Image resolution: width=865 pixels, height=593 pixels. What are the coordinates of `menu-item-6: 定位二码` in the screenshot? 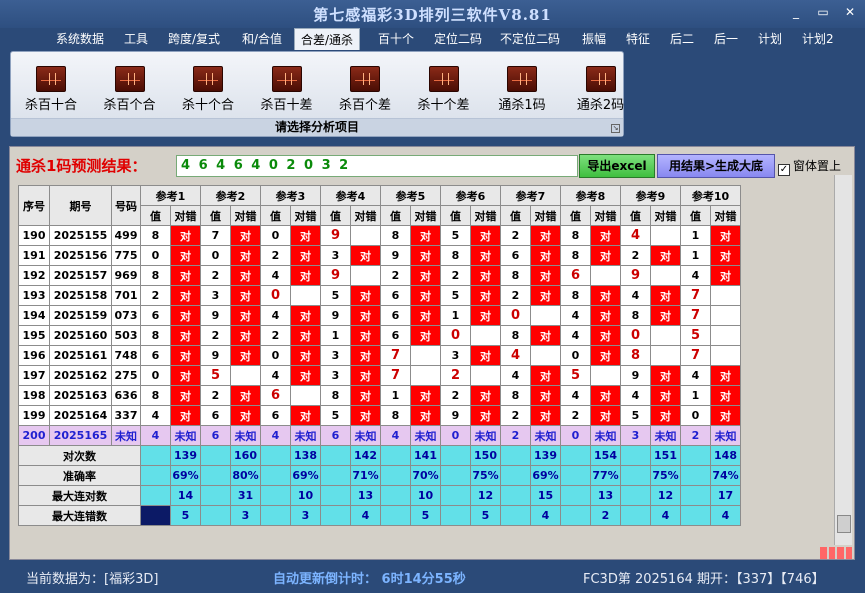 It's located at (458, 38).